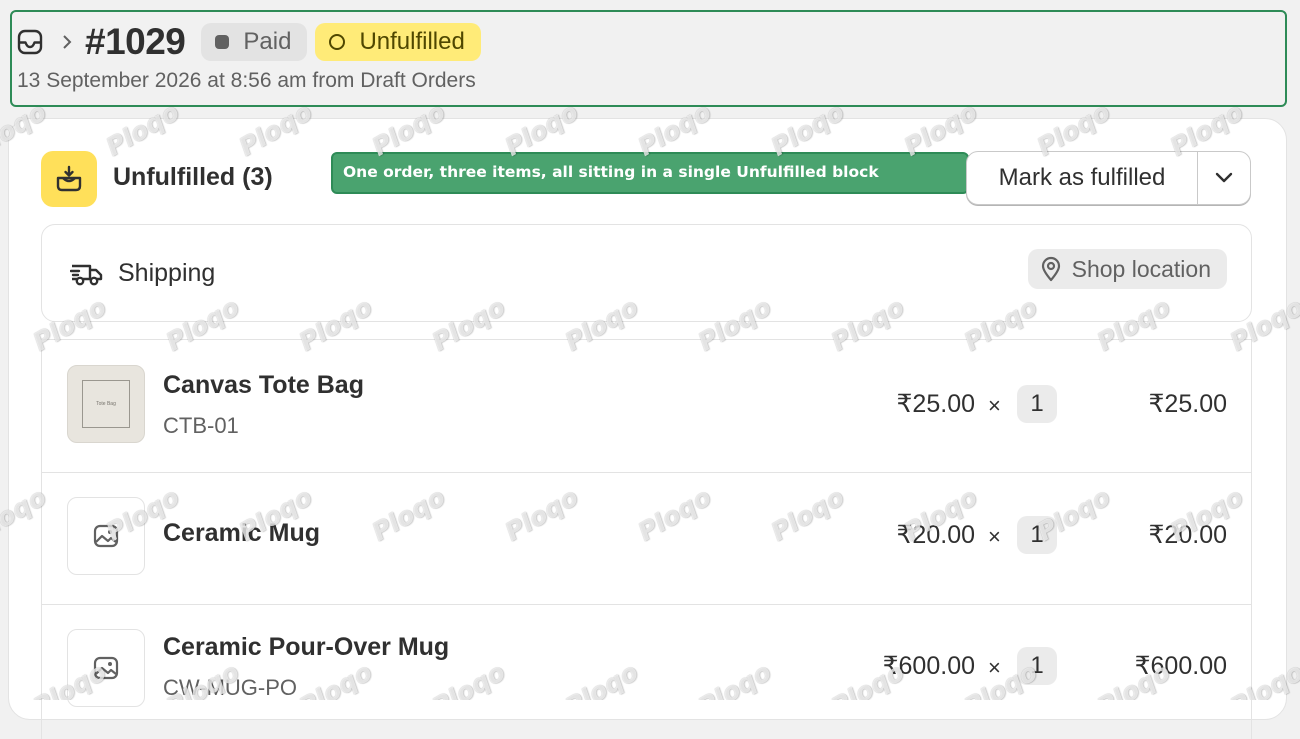 Image resolution: width=1300 pixels, height=739 pixels. Describe the element at coordinates (928, 666) in the screenshot. I see `item-price: ₹600.00` at that location.